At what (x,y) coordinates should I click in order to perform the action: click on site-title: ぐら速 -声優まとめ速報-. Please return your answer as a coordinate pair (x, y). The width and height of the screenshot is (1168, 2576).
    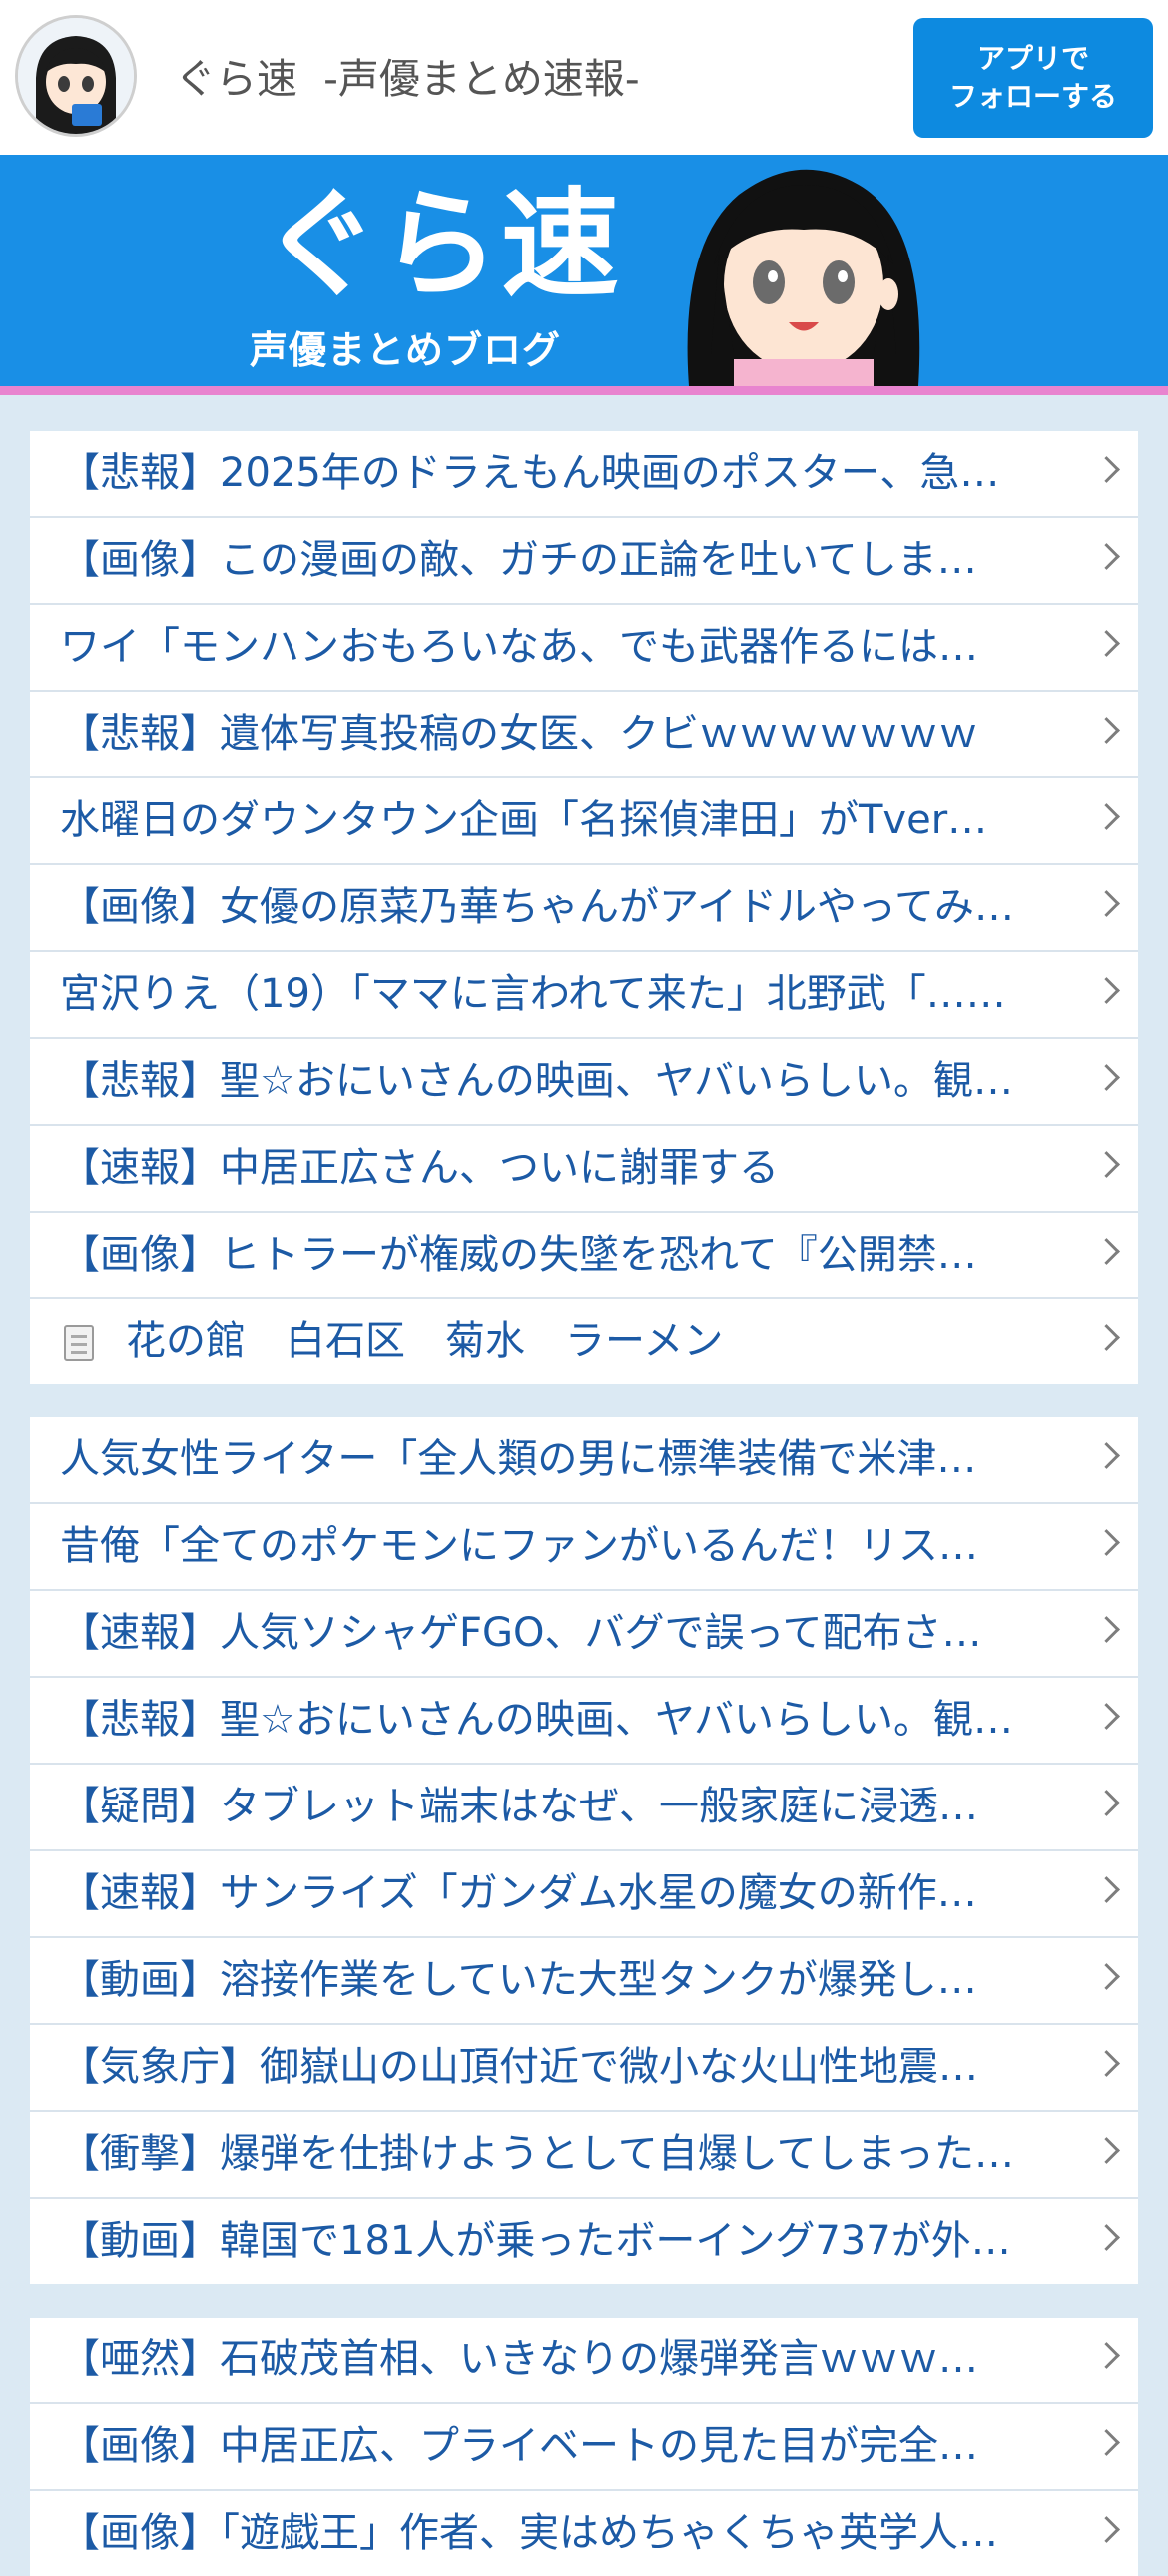
    Looking at the image, I should click on (407, 75).